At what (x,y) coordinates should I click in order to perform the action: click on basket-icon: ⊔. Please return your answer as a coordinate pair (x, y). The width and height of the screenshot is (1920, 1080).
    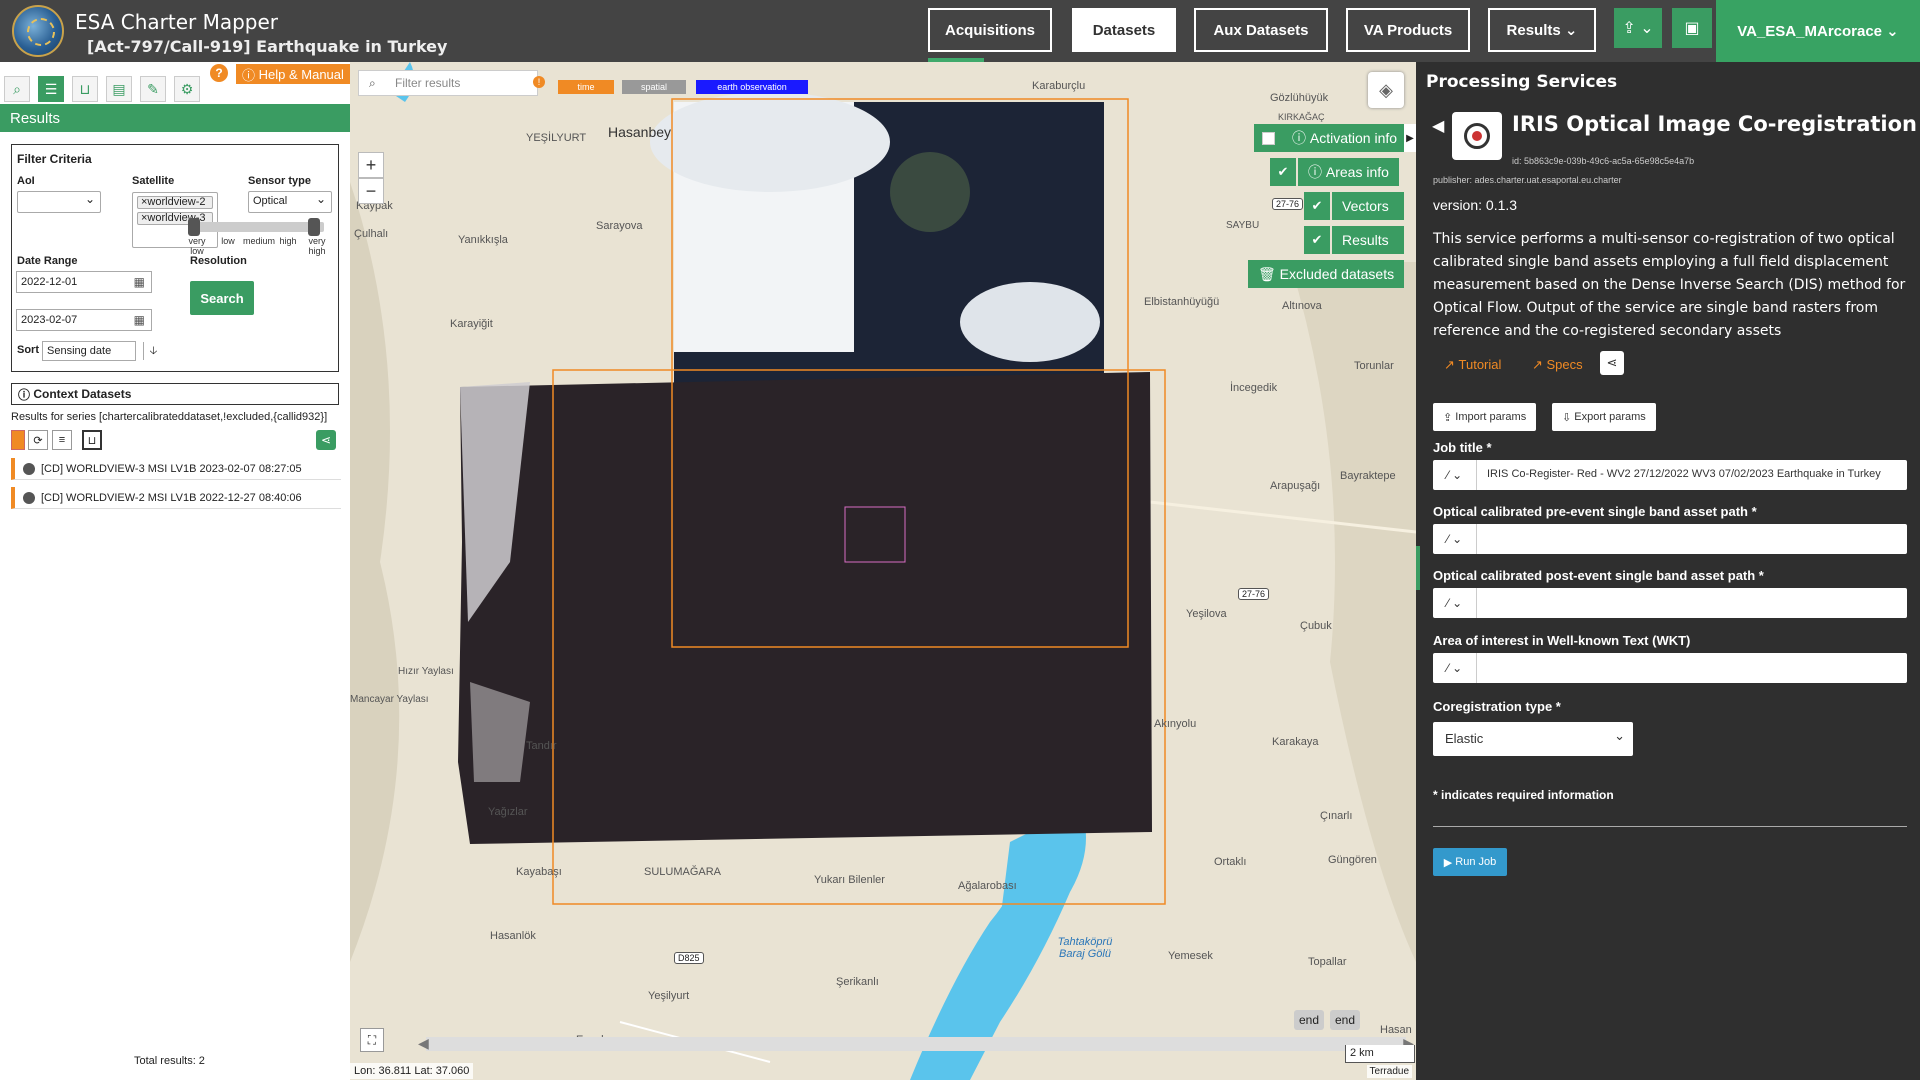
    Looking at the image, I should click on (85, 89).